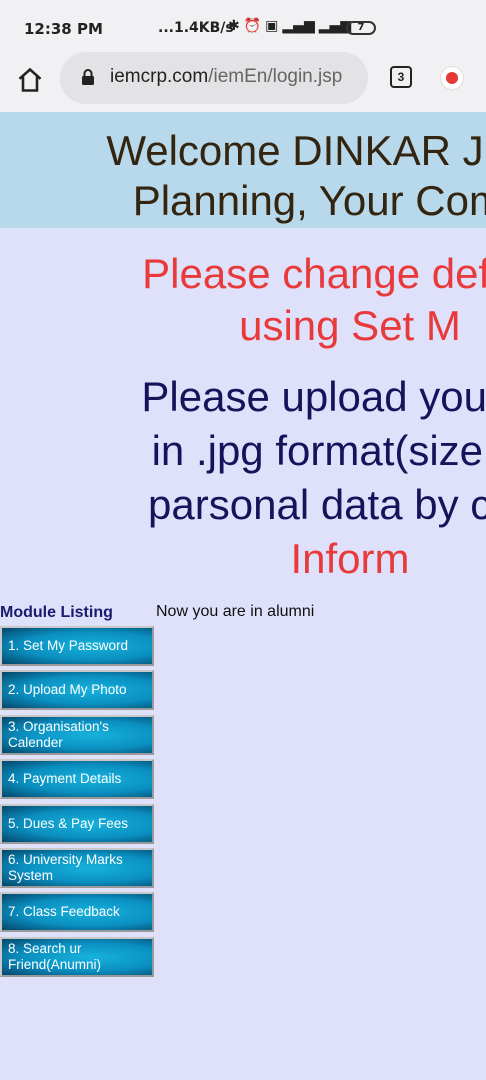  What do you see at coordinates (298, 26) in the screenshot?
I see `signal-4g-icon: ▂▄▆` at bounding box center [298, 26].